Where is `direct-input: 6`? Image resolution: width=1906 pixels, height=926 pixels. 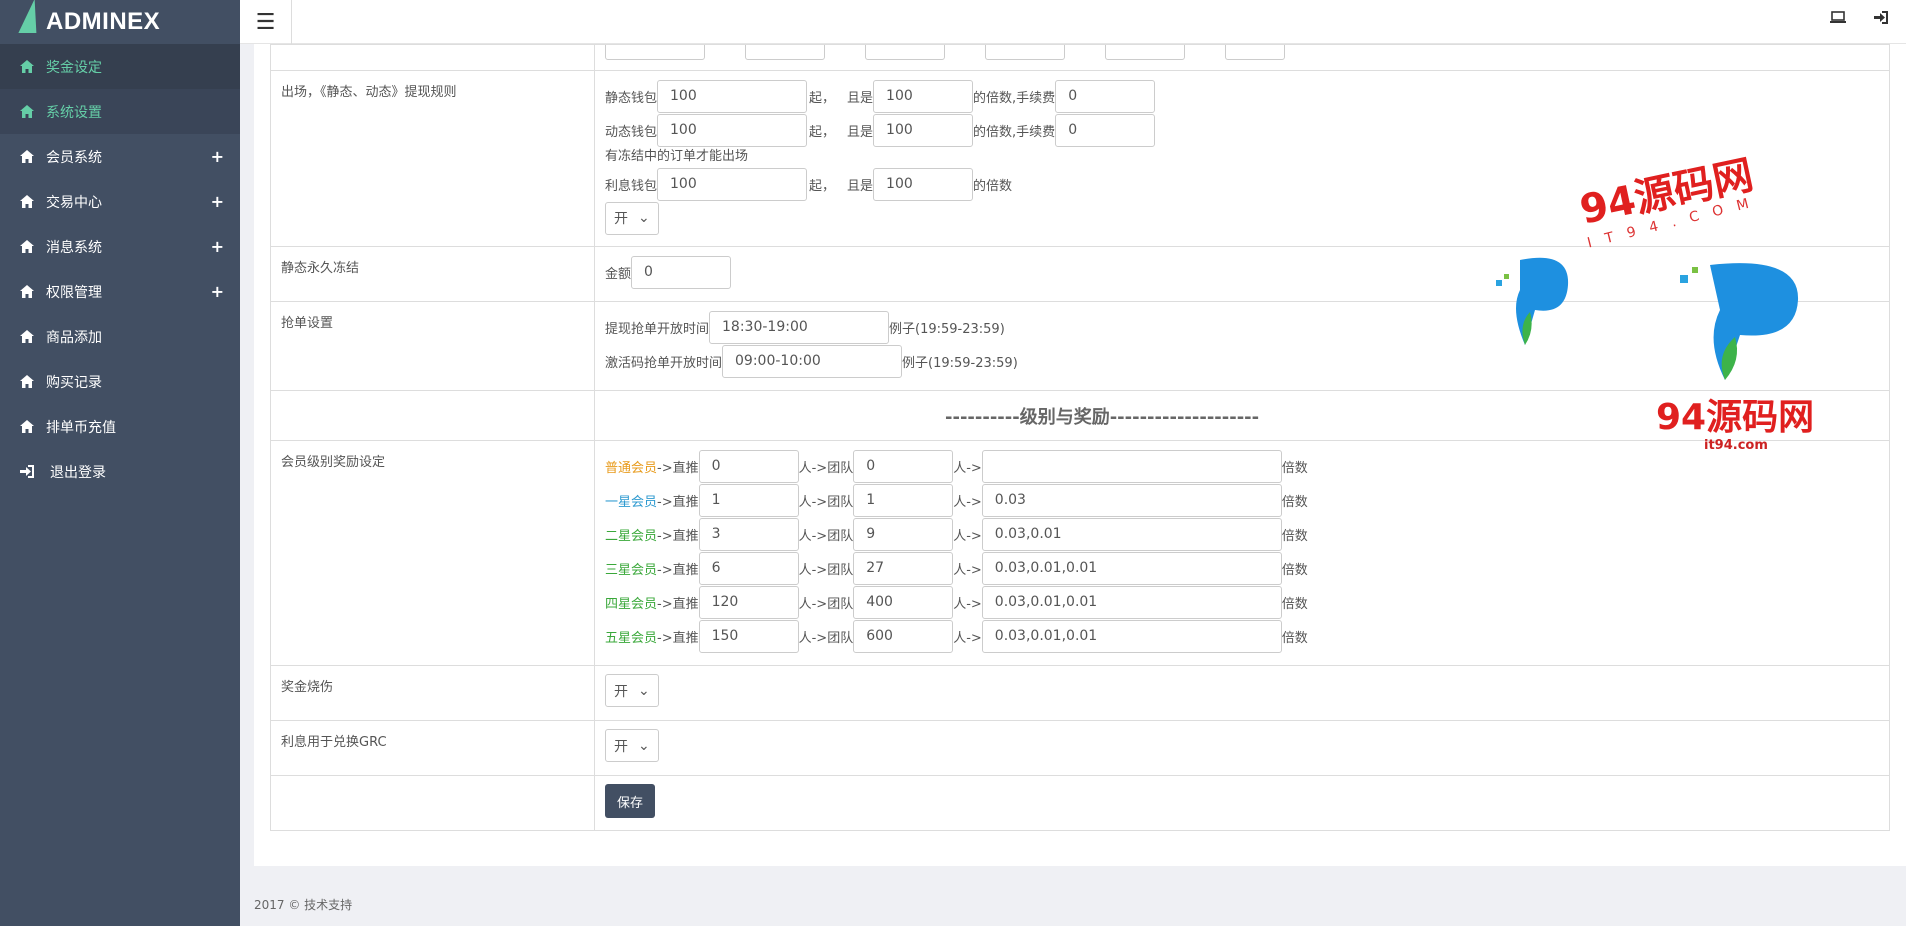
direct-input: 6 is located at coordinates (748, 568).